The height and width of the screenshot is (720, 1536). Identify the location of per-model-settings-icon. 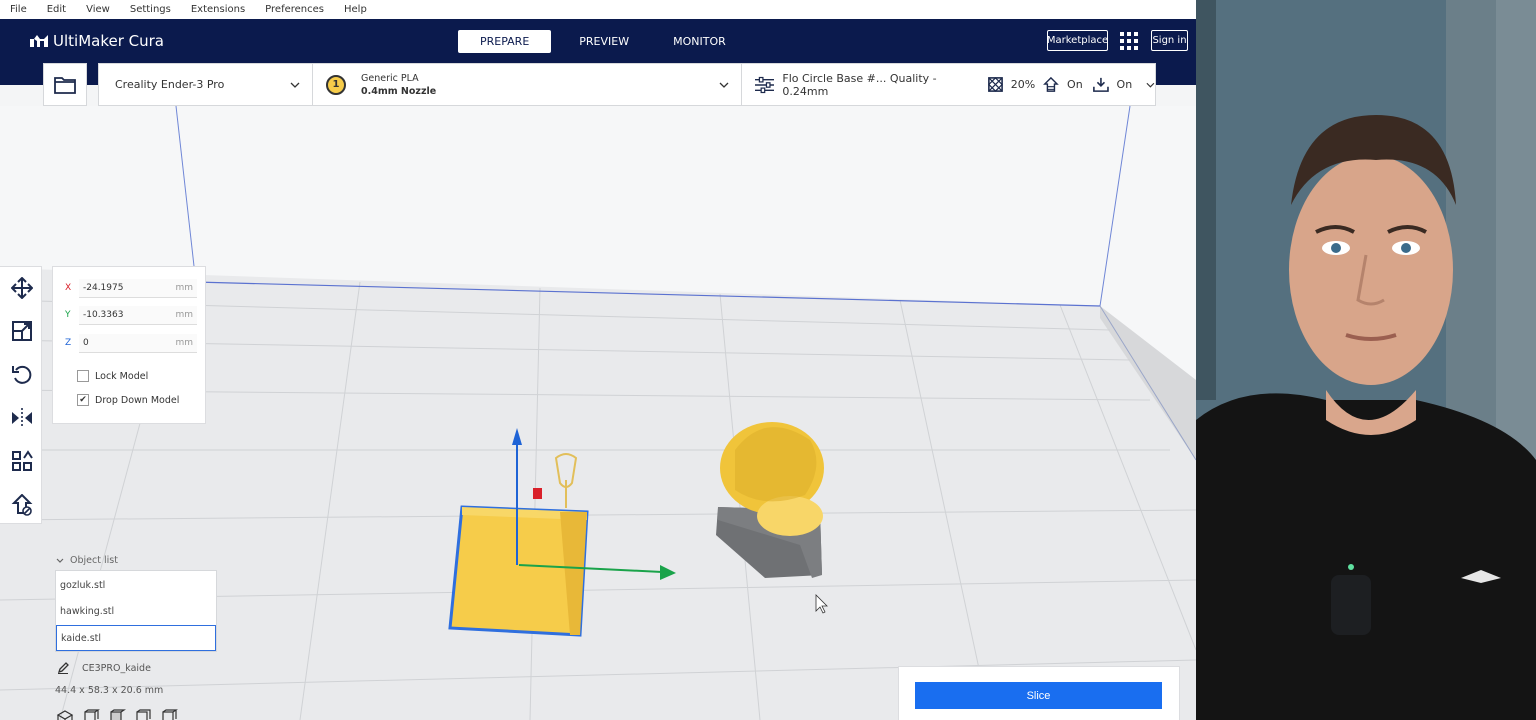
(22, 461).